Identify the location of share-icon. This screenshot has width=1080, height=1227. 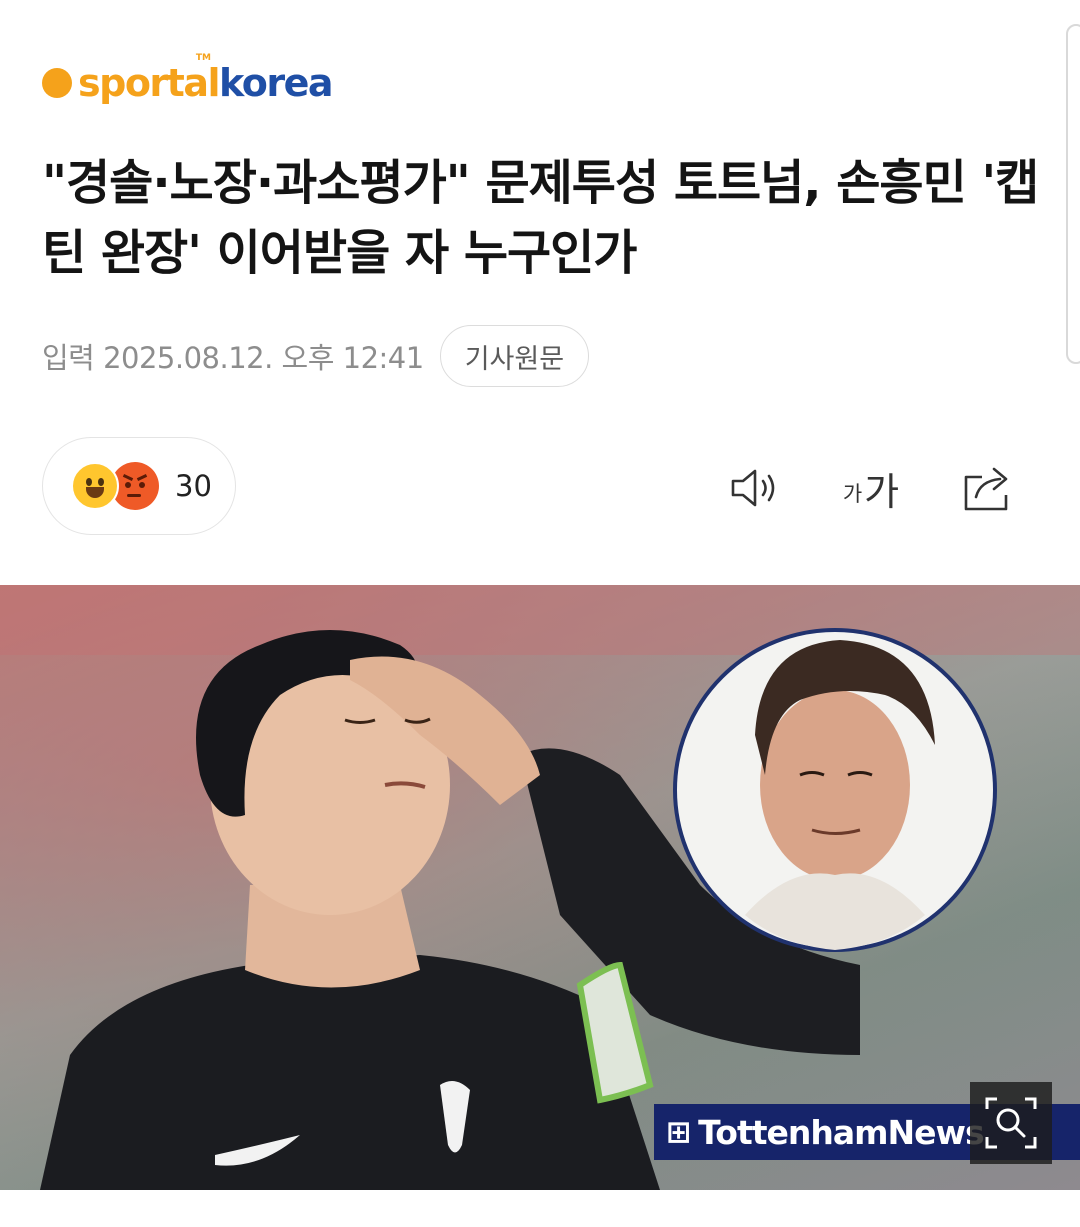
(986, 489).